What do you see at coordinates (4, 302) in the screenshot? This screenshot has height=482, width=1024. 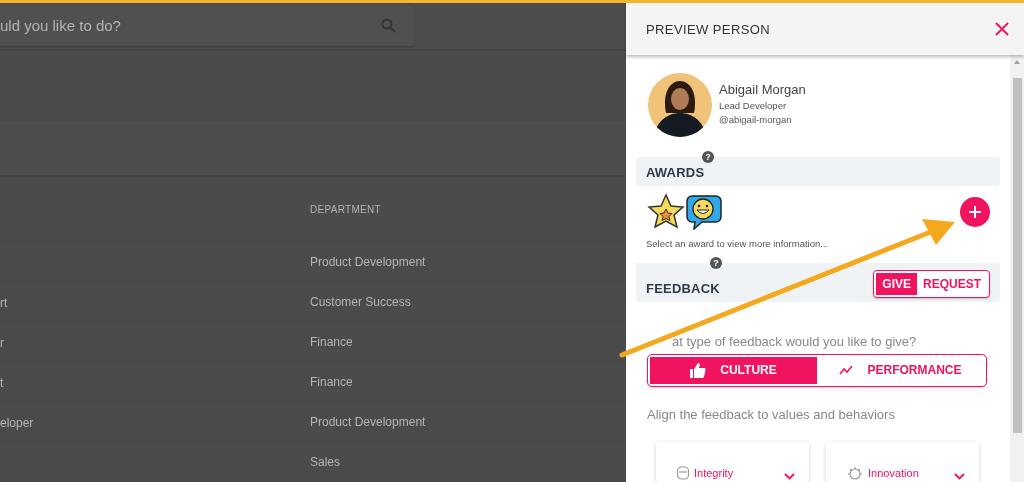 I see `table-cell: rt` at bounding box center [4, 302].